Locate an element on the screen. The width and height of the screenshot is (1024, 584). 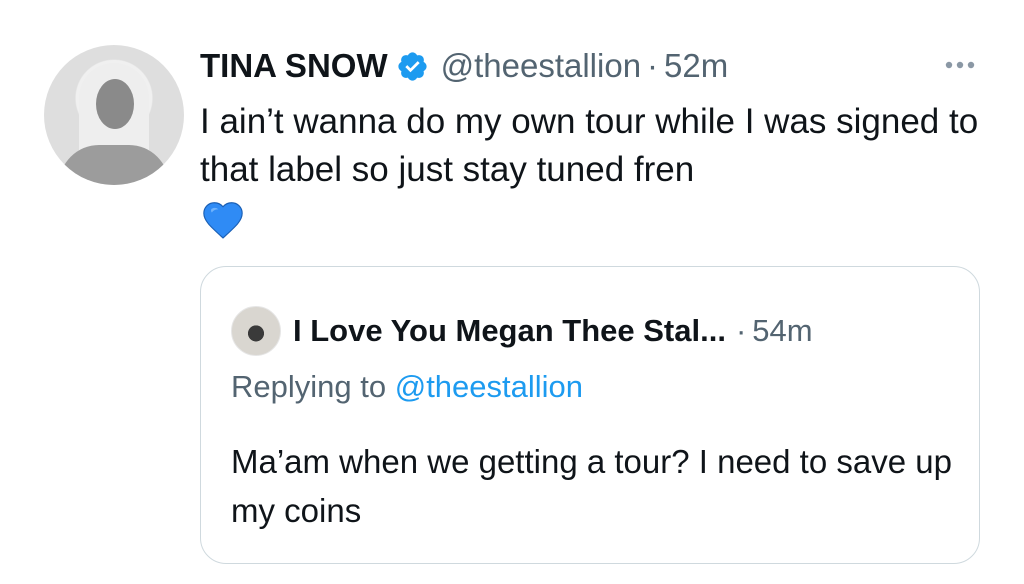
quoted-author-avatar is located at coordinates (256, 331).